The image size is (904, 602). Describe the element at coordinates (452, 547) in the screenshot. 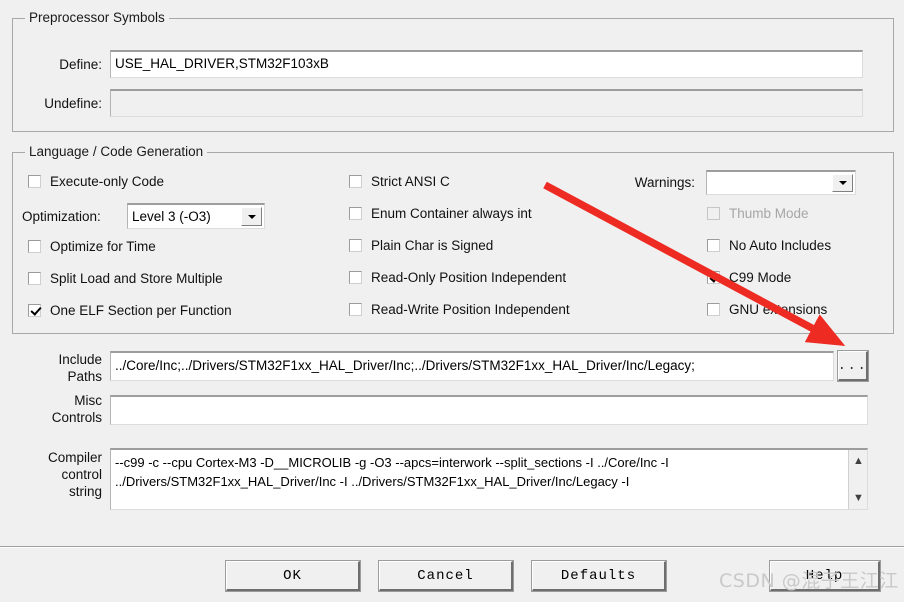

I see `button-bar-separator` at that location.